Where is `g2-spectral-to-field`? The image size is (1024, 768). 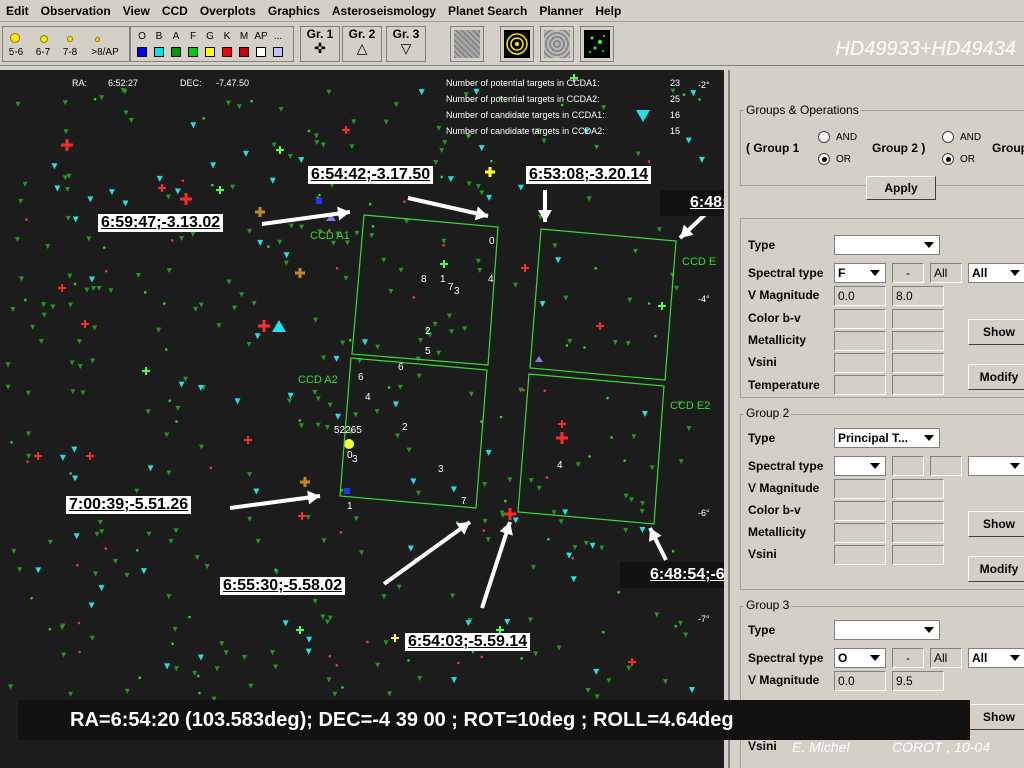 g2-spectral-to-field is located at coordinates (946, 466).